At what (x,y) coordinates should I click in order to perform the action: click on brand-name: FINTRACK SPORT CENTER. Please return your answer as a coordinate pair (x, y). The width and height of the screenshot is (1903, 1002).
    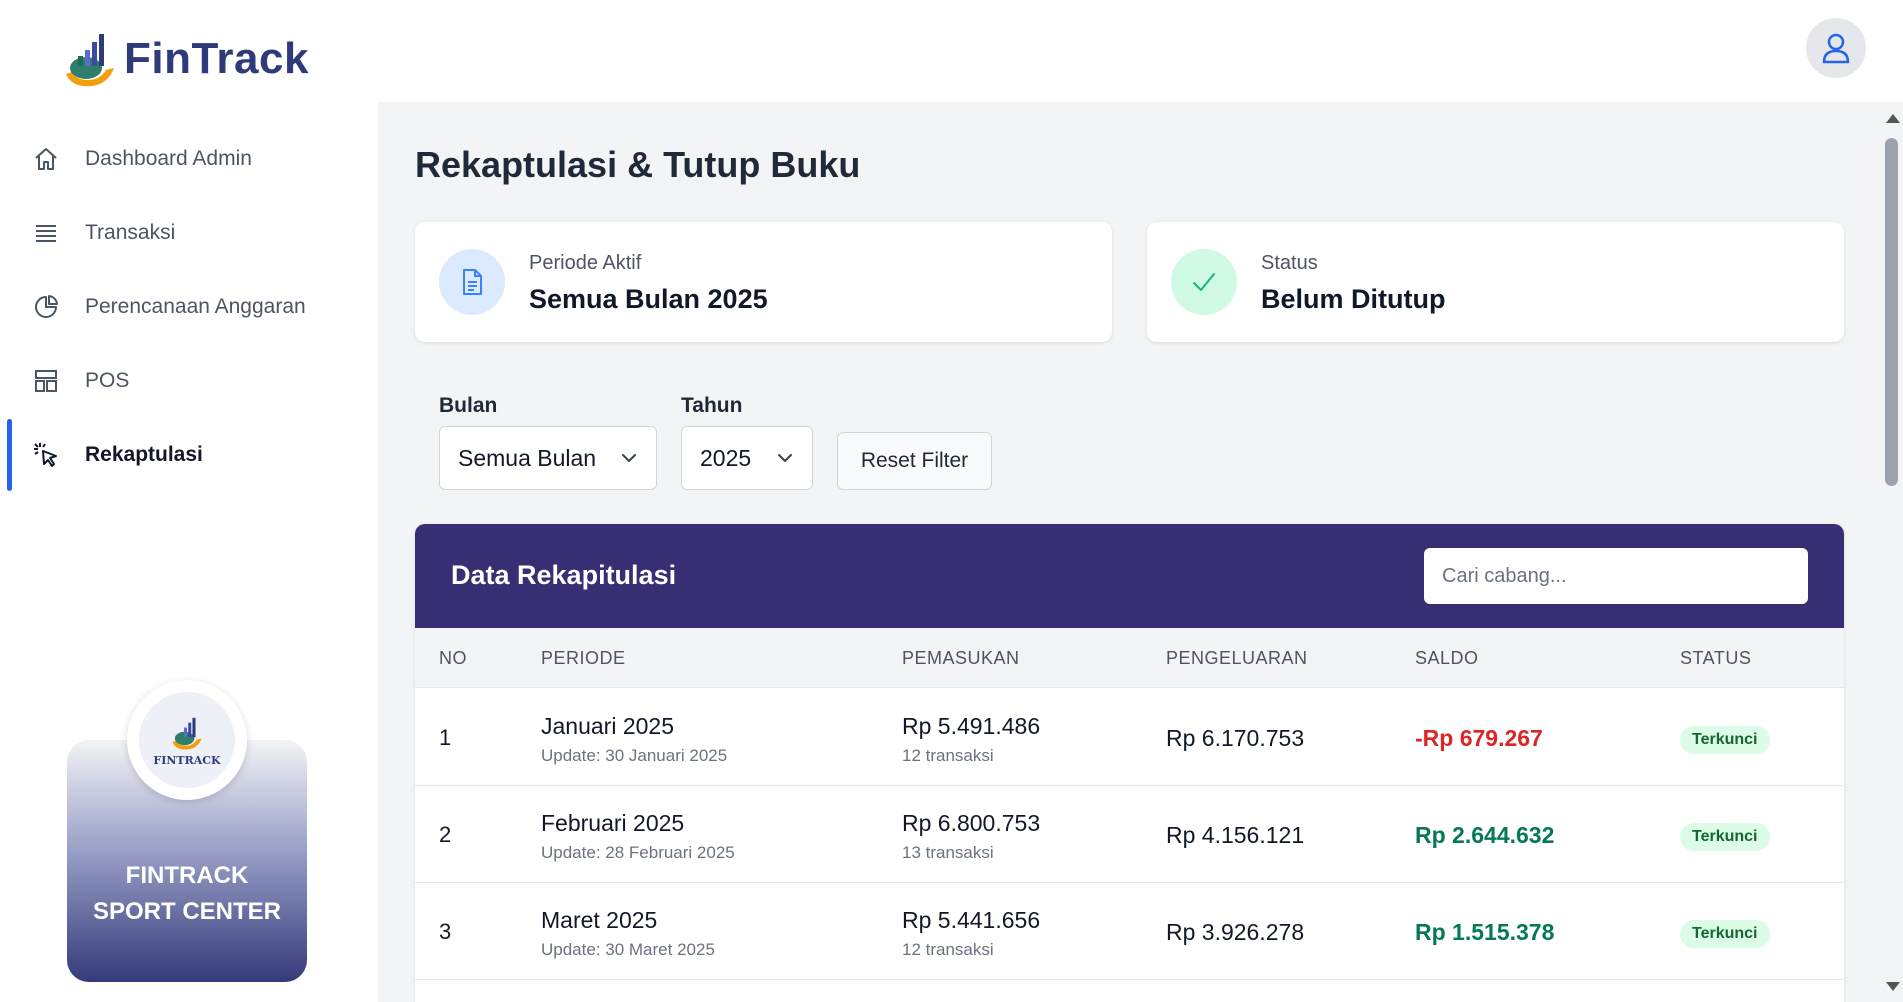
    Looking at the image, I should click on (187, 894).